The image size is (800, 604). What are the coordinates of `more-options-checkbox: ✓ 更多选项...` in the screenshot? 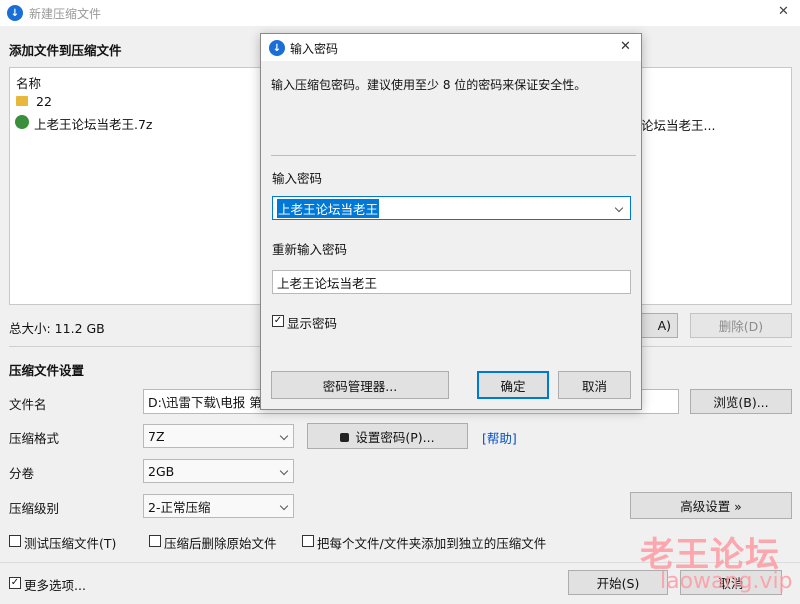 It's located at (59, 584).